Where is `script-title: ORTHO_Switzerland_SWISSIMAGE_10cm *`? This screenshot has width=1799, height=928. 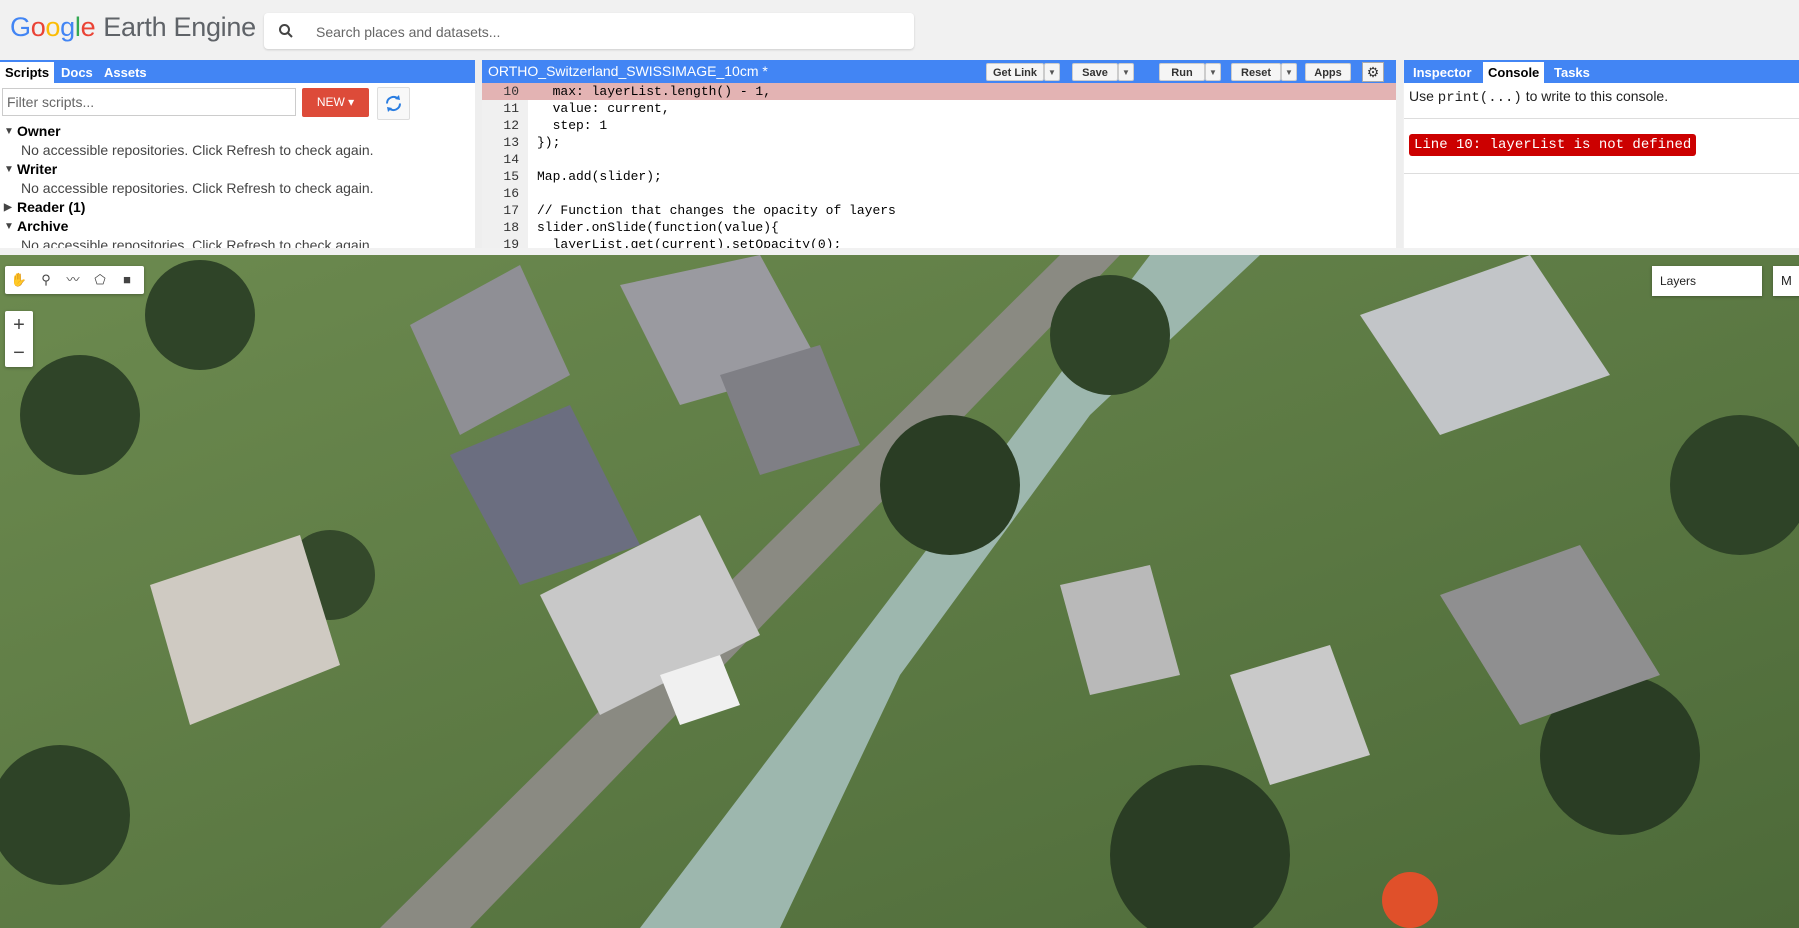
script-title: ORTHO_Switzerland_SWISSIMAGE_10cm * is located at coordinates (628, 71).